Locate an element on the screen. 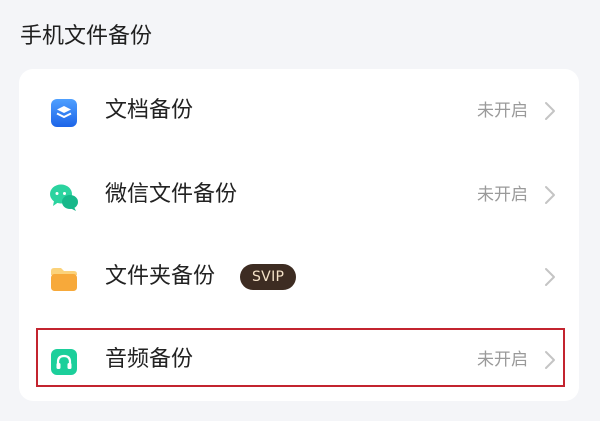 This screenshot has width=600, height=421. wechat-icon is located at coordinates (64, 197).